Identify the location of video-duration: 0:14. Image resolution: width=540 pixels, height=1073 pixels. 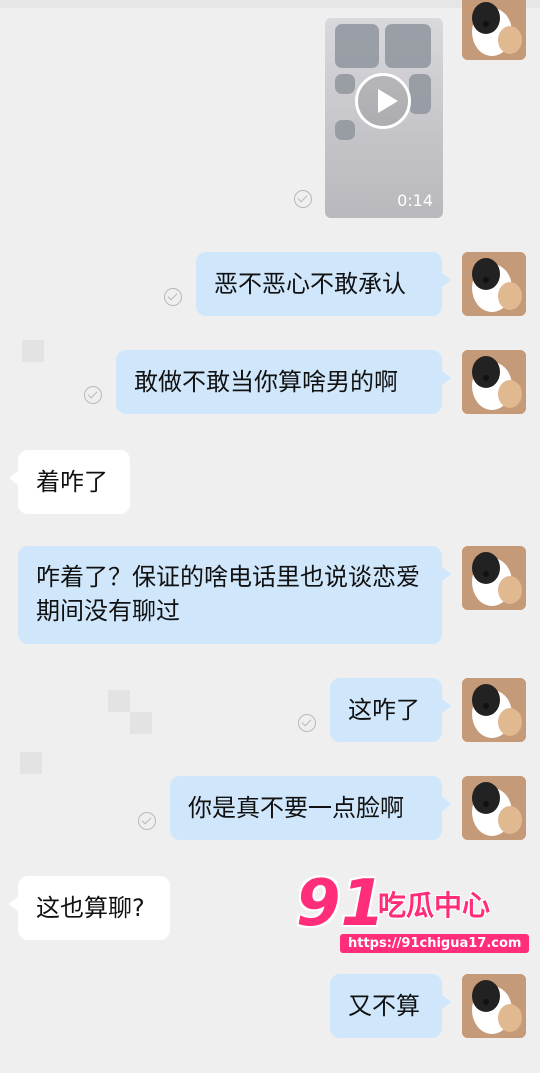
(415, 200).